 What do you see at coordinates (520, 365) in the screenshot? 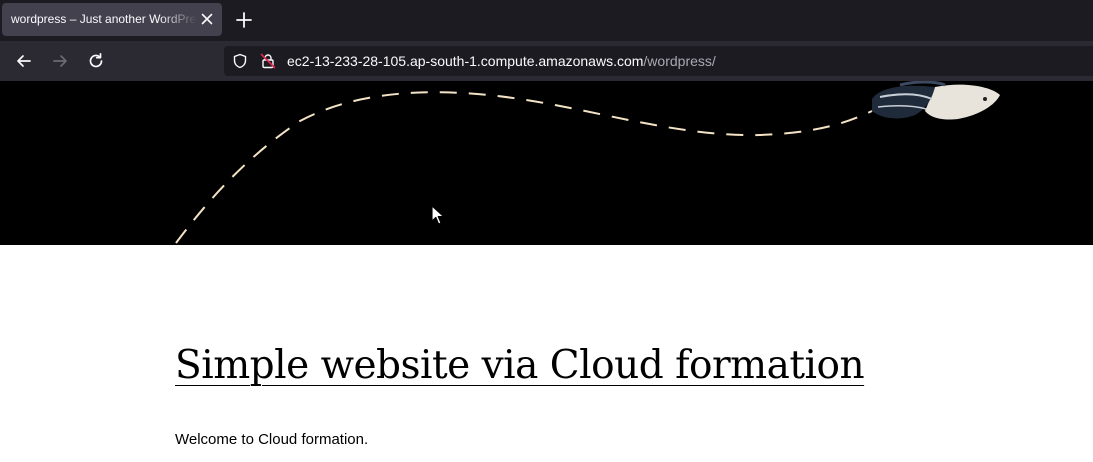
I see `post-title-link: Simple website via Cloud formation` at bounding box center [520, 365].